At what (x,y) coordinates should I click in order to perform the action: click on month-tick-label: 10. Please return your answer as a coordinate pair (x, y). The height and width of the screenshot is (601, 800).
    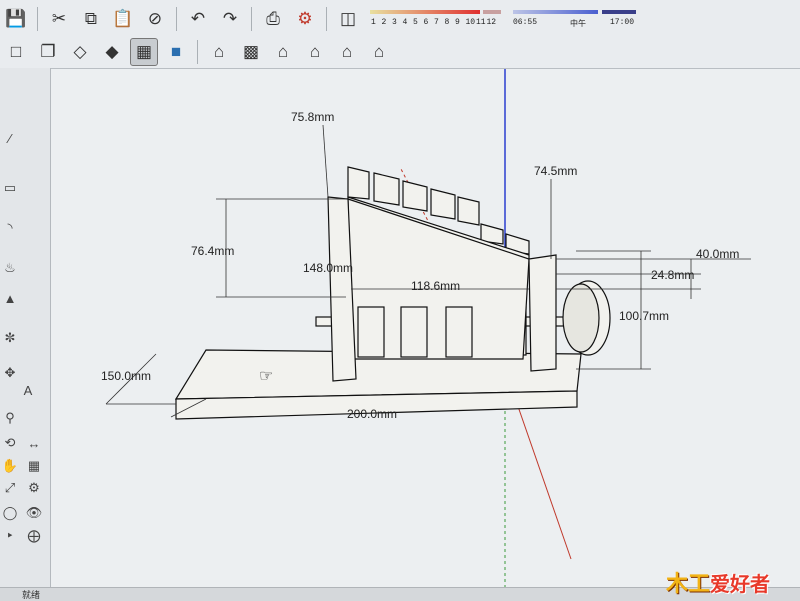
    Looking at the image, I should click on (470, 22).